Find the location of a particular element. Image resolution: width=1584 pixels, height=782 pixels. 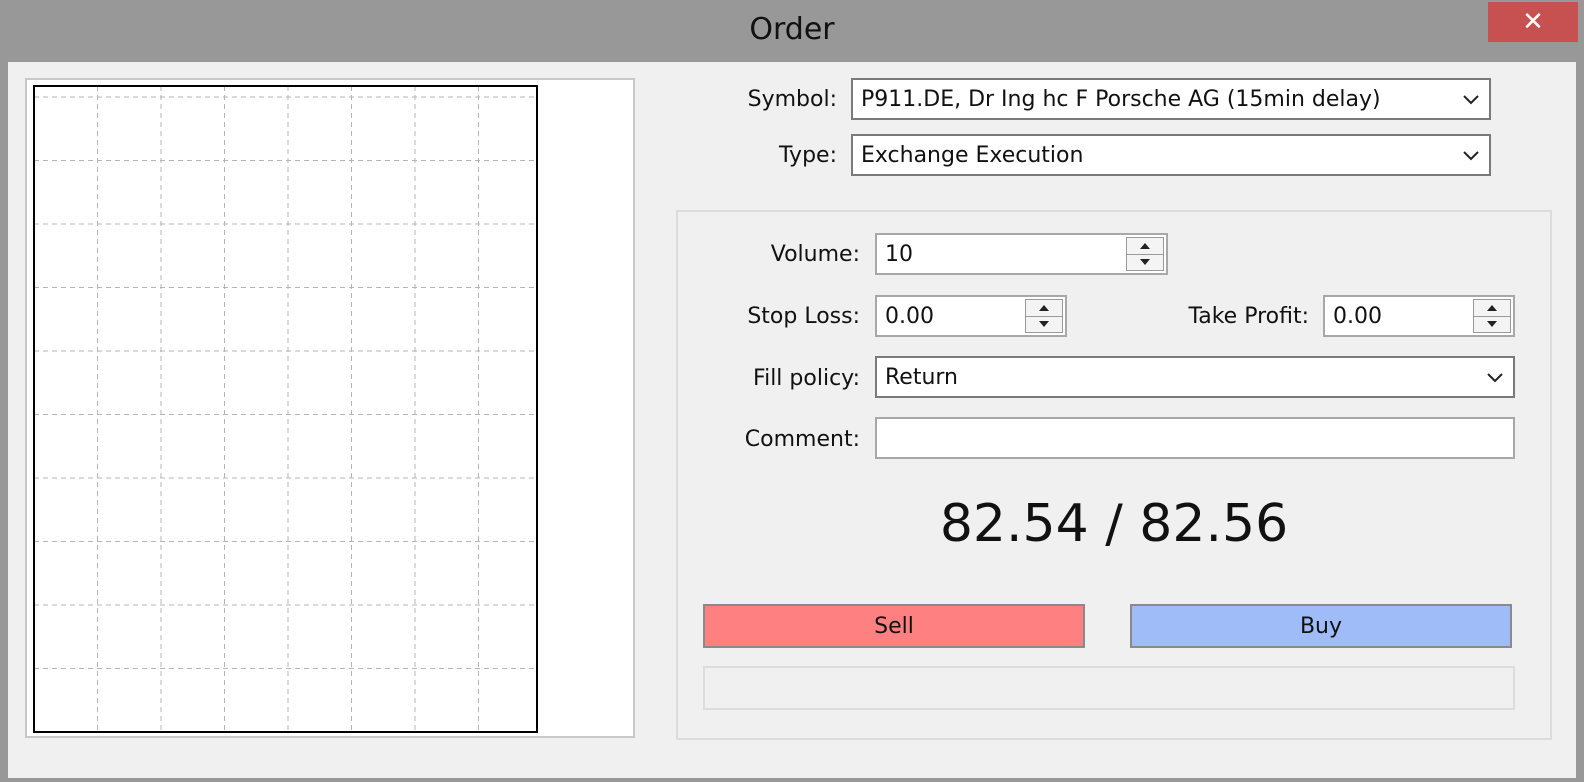

fill-policy-value: Return is located at coordinates (922, 377).